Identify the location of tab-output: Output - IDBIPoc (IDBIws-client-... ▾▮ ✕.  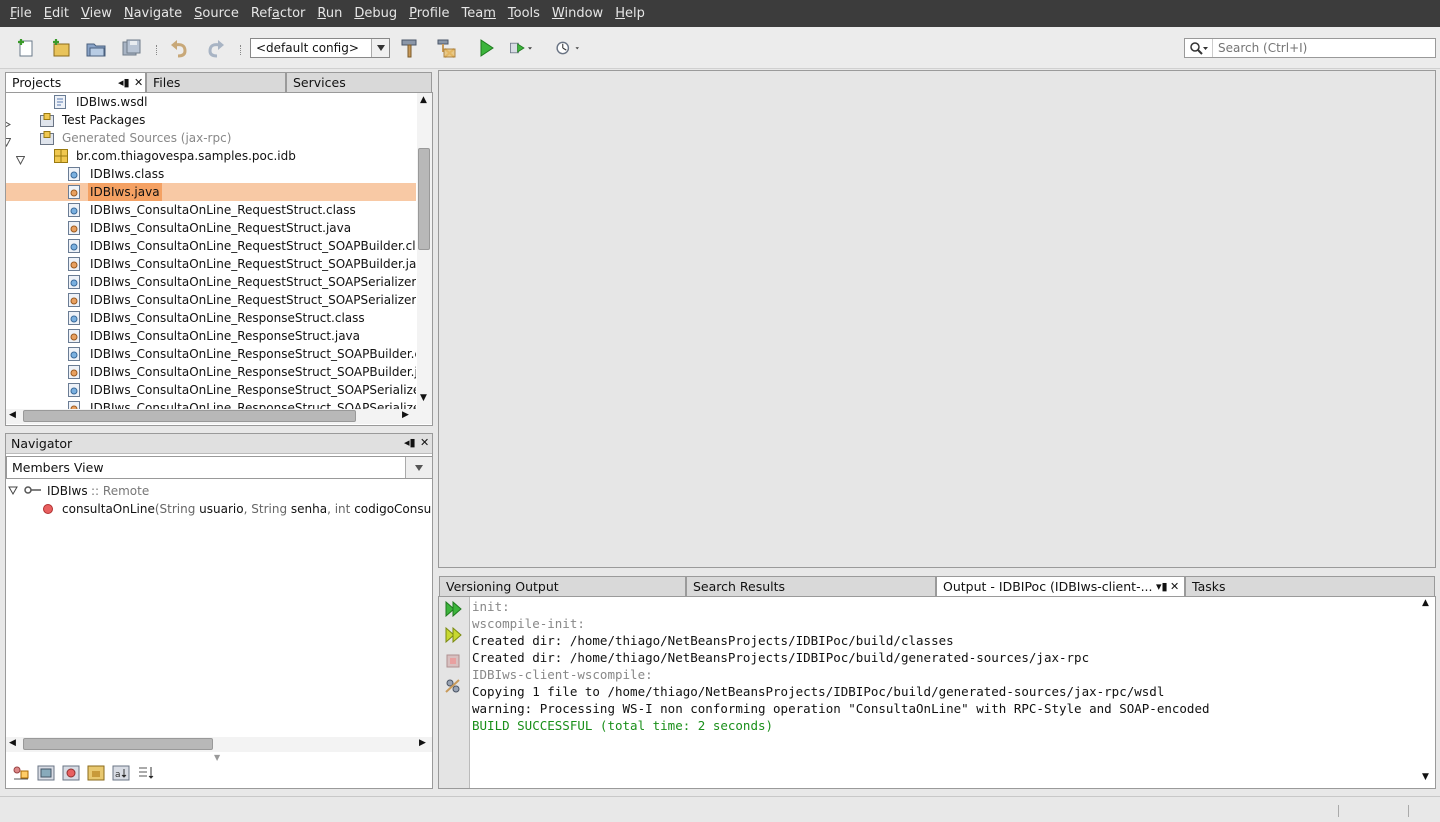
(1060, 586).